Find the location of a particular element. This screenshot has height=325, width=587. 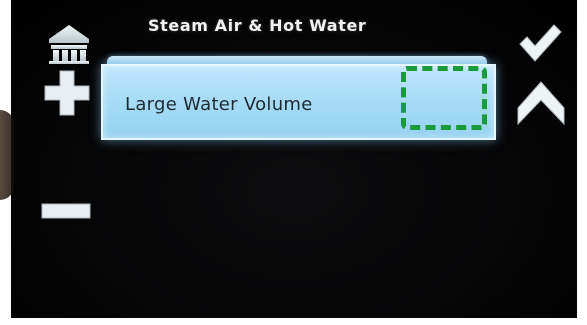

home-icon is located at coordinates (69, 44).